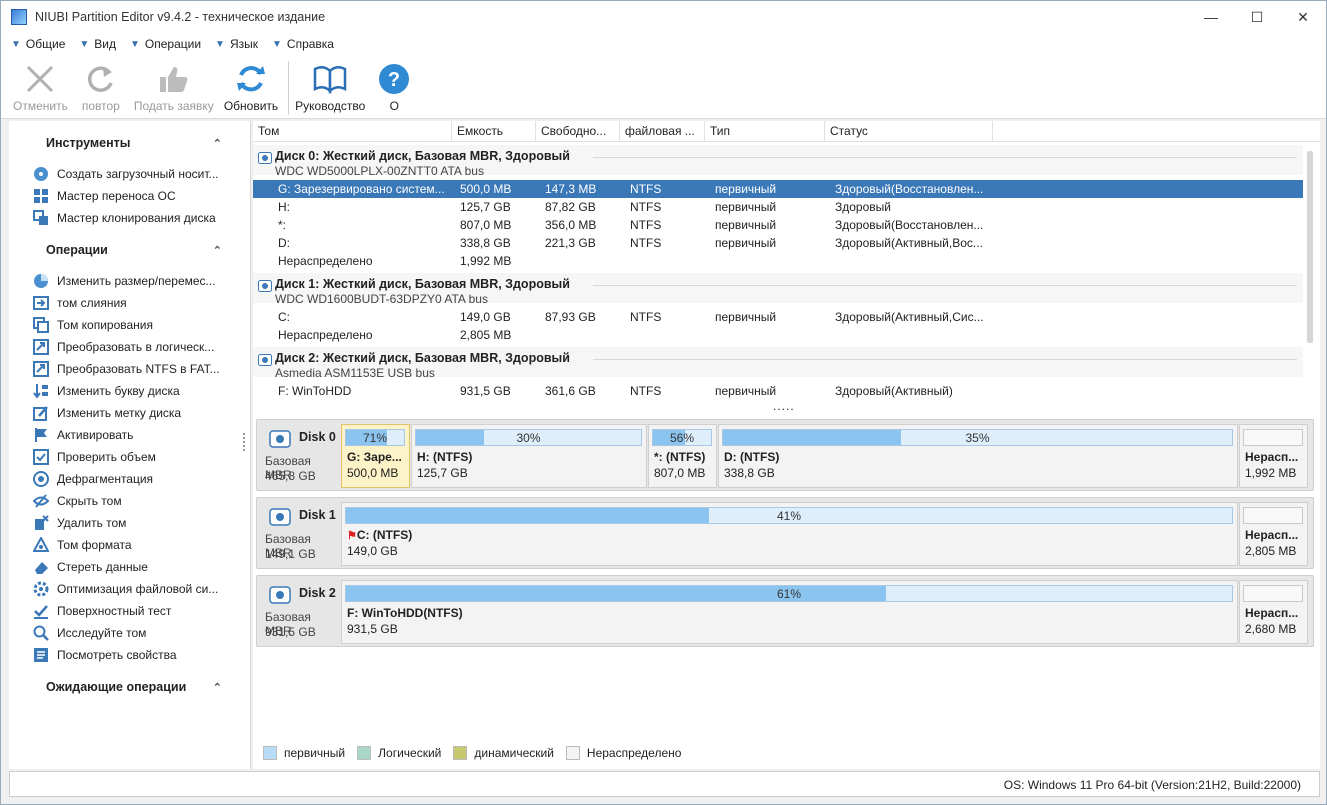 Image resolution: width=1327 pixels, height=805 pixels. I want to click on splitter-handle, so click(244, 442).